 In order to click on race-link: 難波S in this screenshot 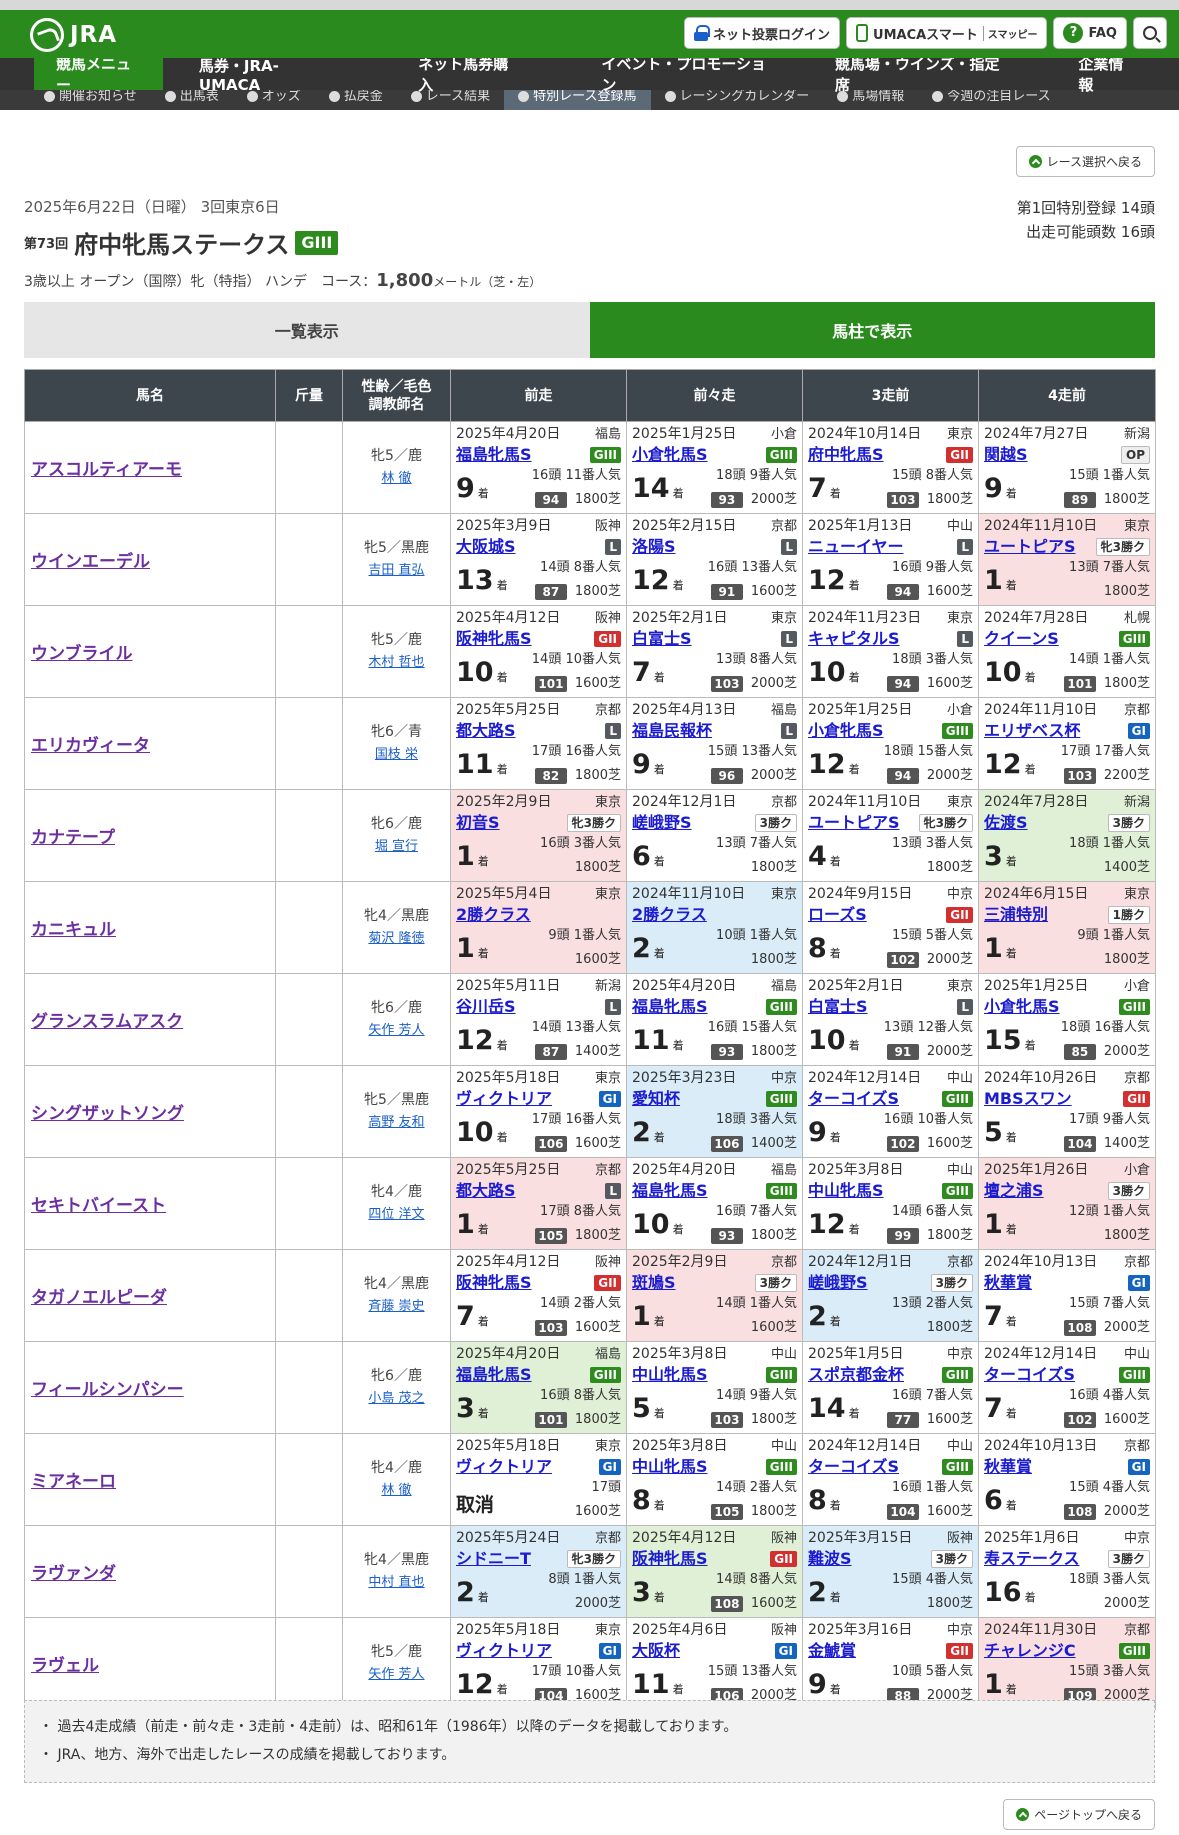, I will do `click(830, 1559)`.